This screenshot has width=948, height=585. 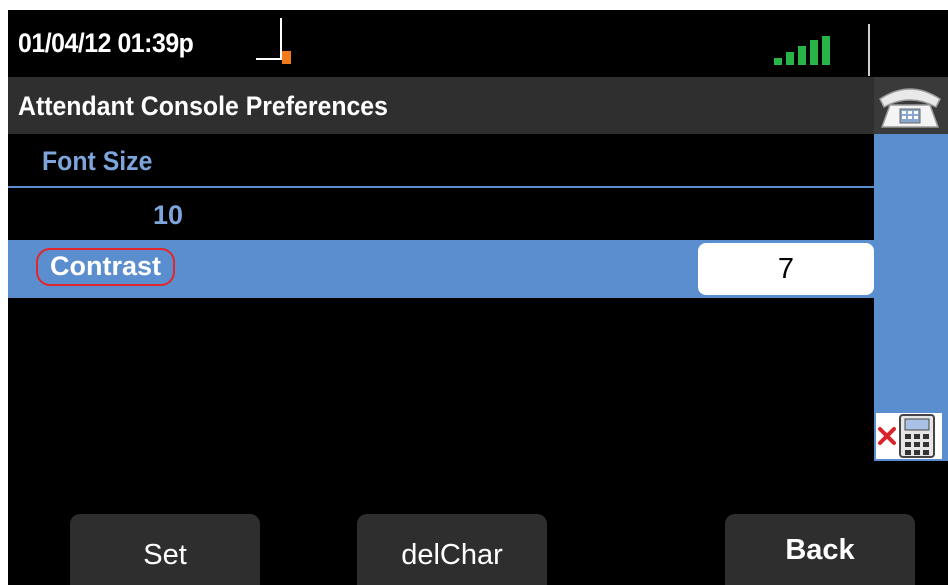 I want to click on side-panel, so click(x=911, y=269).